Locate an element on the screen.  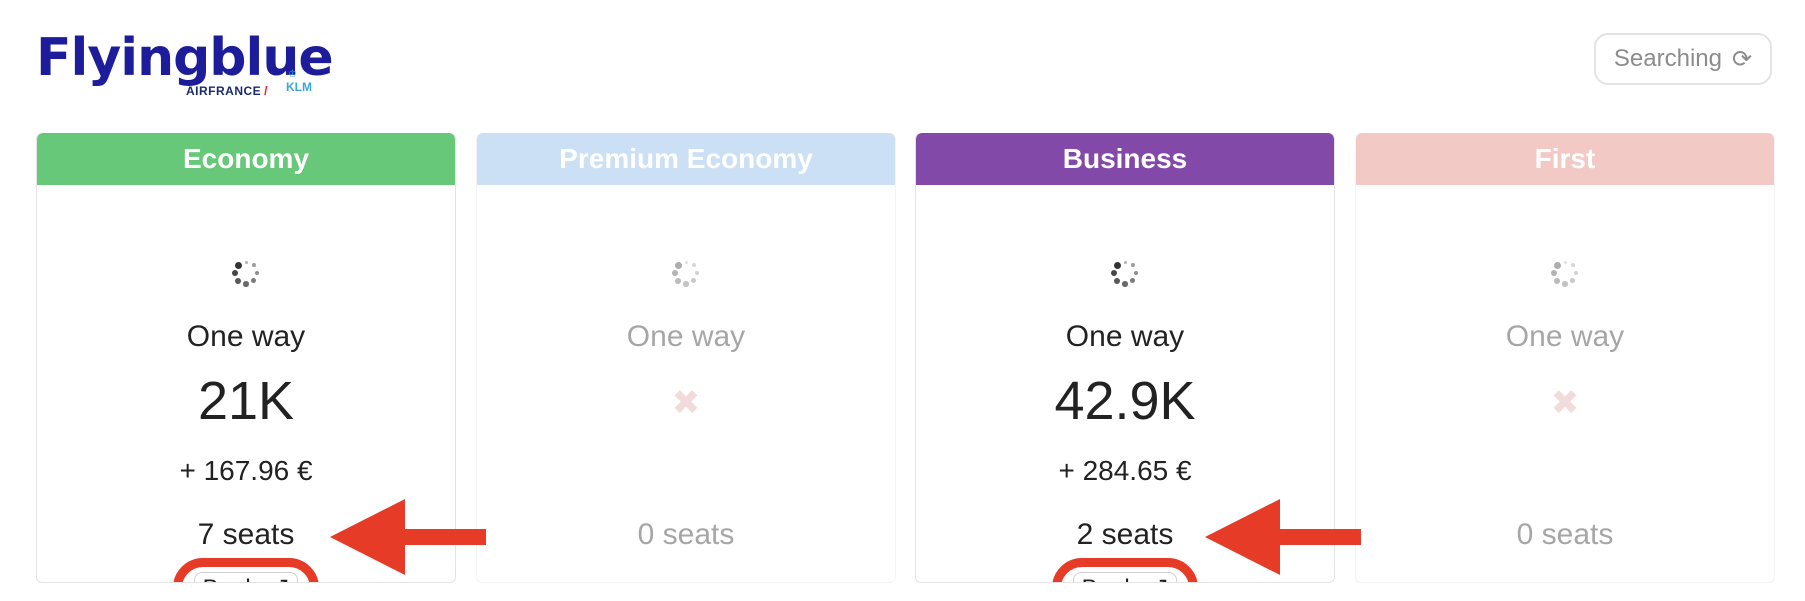
searching-status-button: Searching ⟳ is located at coordinates (1683, 59).